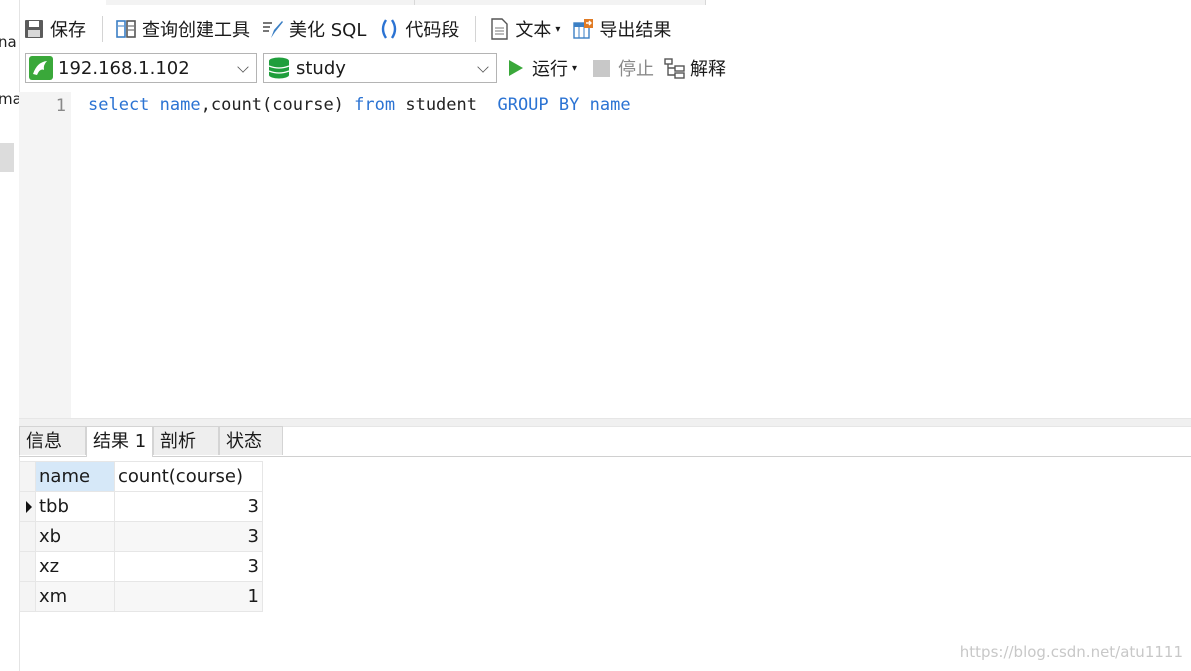 This screenshot has height=671, width=1191. Describe the element at coordinates (389, 29) in the screenshot. I see `parentheses-icon` at that location.